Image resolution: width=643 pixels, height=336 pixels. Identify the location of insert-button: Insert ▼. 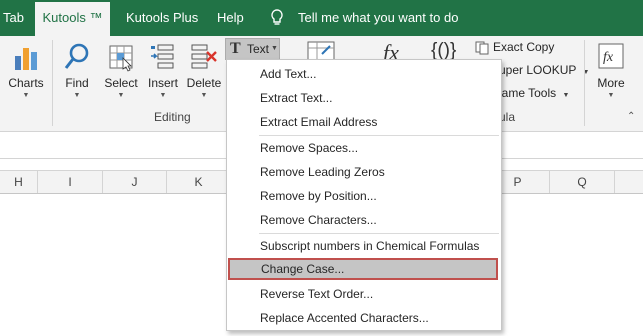
(163, 71).